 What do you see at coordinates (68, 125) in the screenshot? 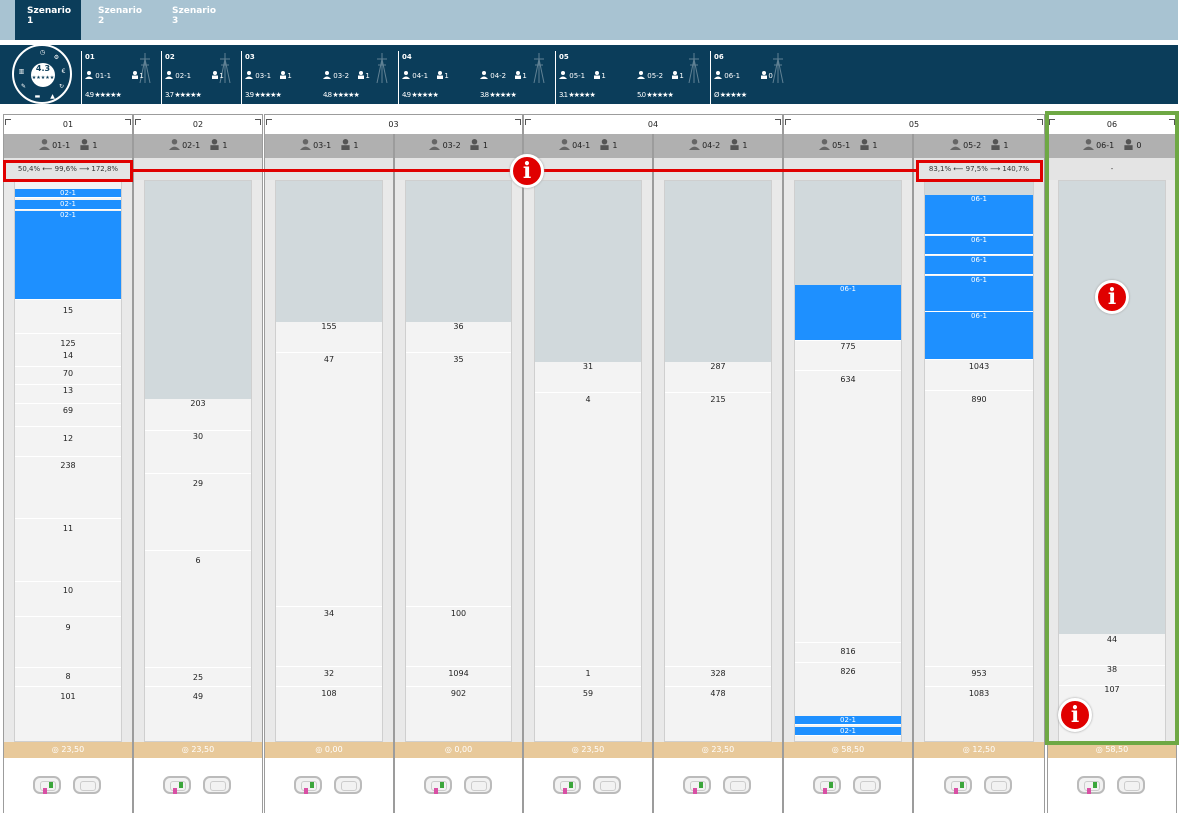
I see `column-header: 01` at bounding box center [68, 125].